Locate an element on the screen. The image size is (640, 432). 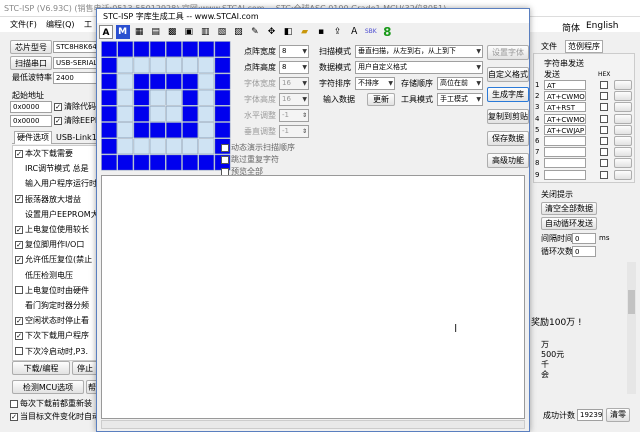
stop-button: 停止 is located at coordinates (85, 368).